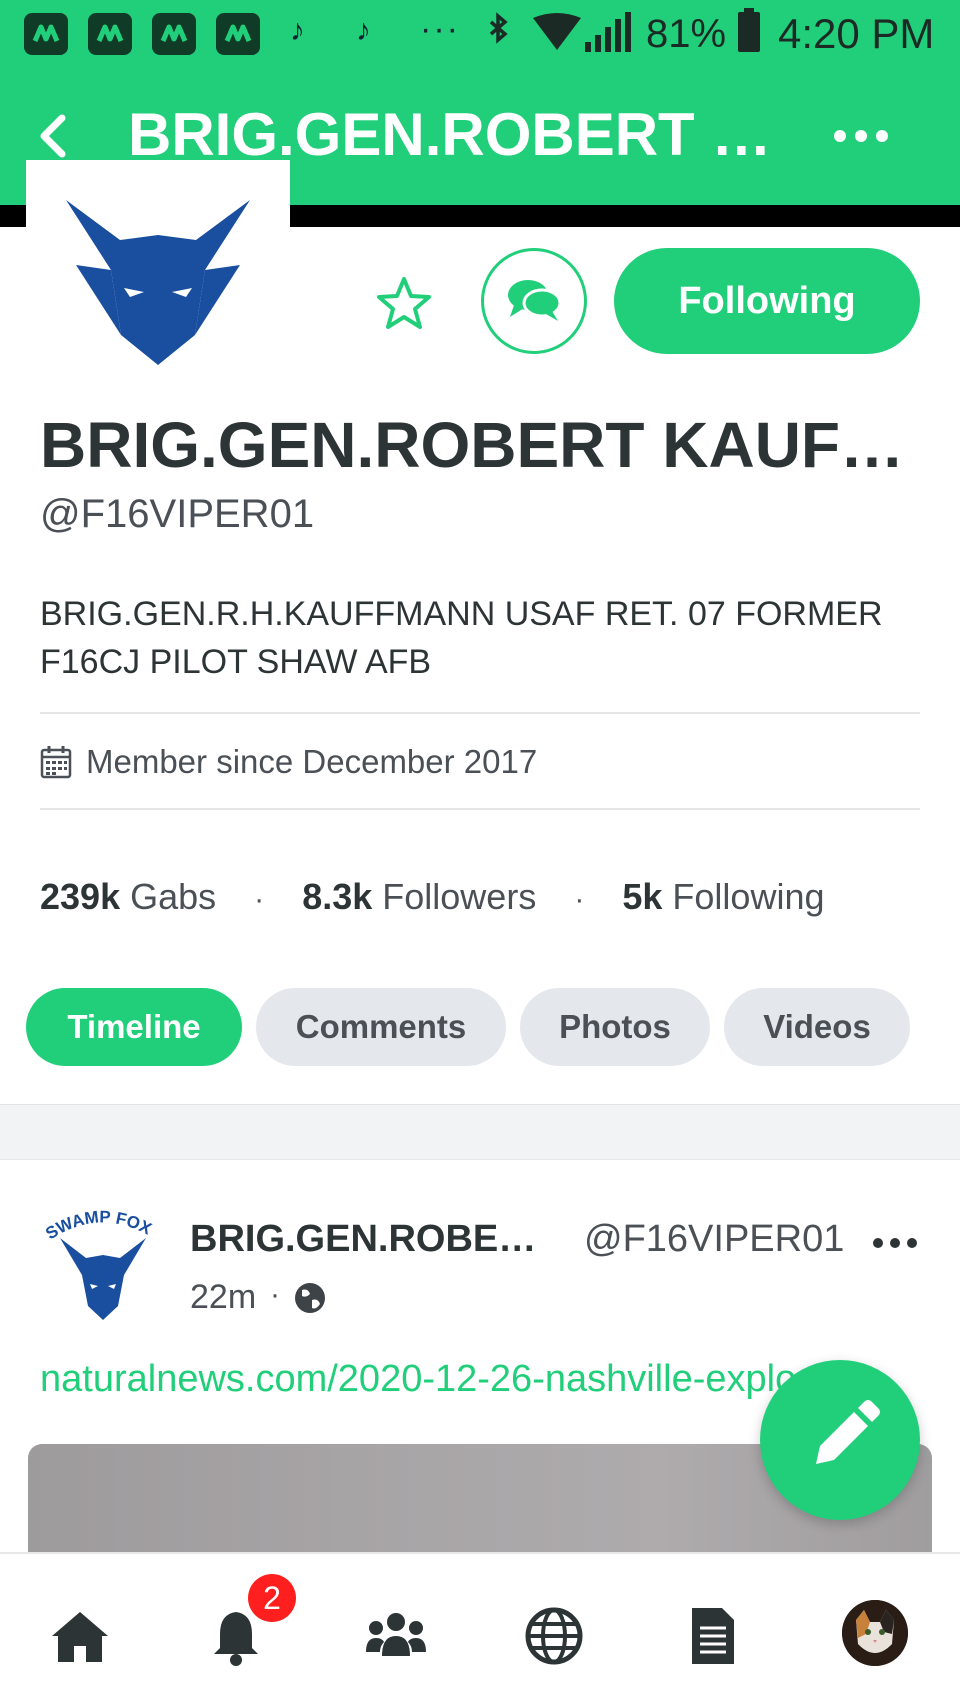  I want to click on post-author-avatar: SWAMP FOX, so click(103, 1263).